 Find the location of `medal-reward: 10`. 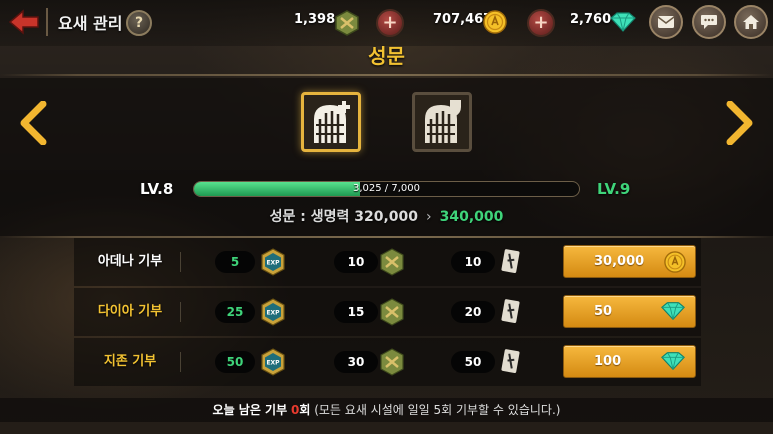

medal-reward: 10 is located at coordinates (356, 262).